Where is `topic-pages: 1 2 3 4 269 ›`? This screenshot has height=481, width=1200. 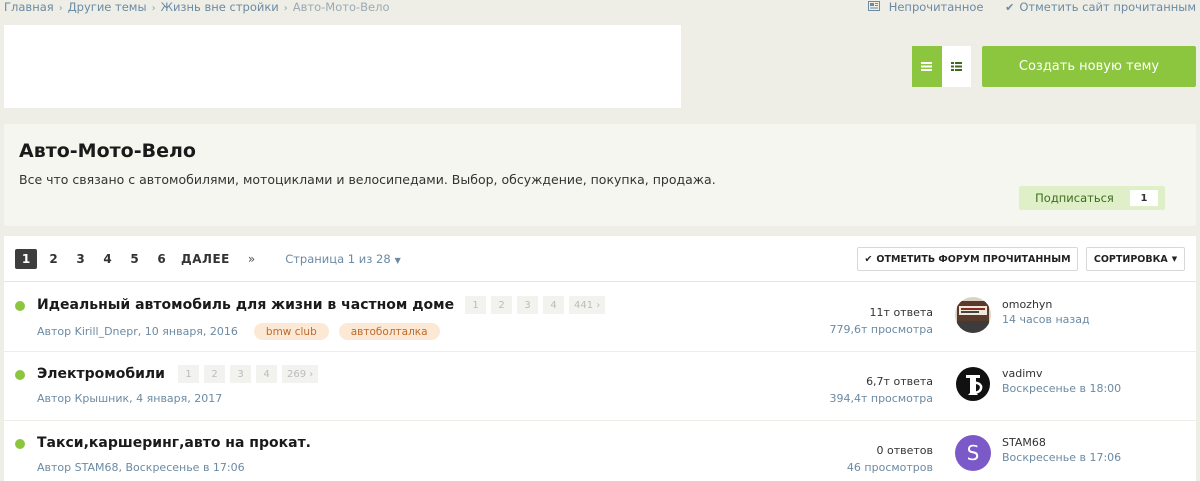
topic-pages: 1 2 3 4 269 › is located at coordinates (250, 374).